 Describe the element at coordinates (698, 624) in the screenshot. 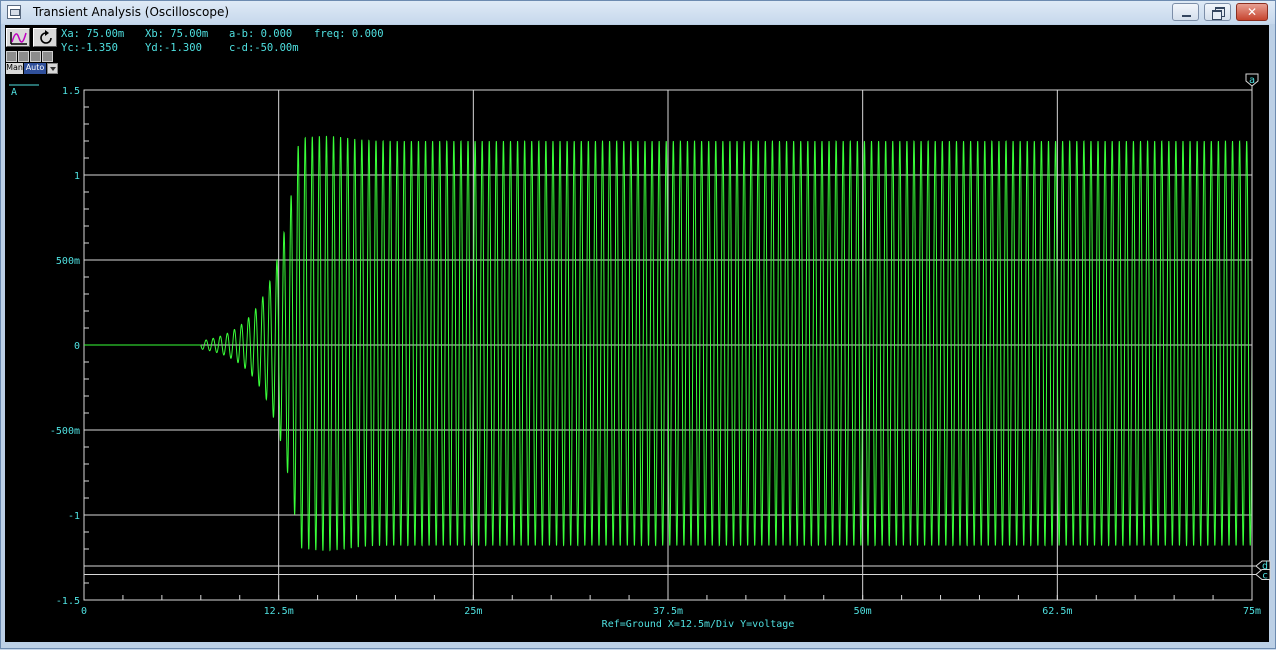

I see `axis-footer-label: Ref=Ground X=12.5m/Div Y=voltage` at that location.